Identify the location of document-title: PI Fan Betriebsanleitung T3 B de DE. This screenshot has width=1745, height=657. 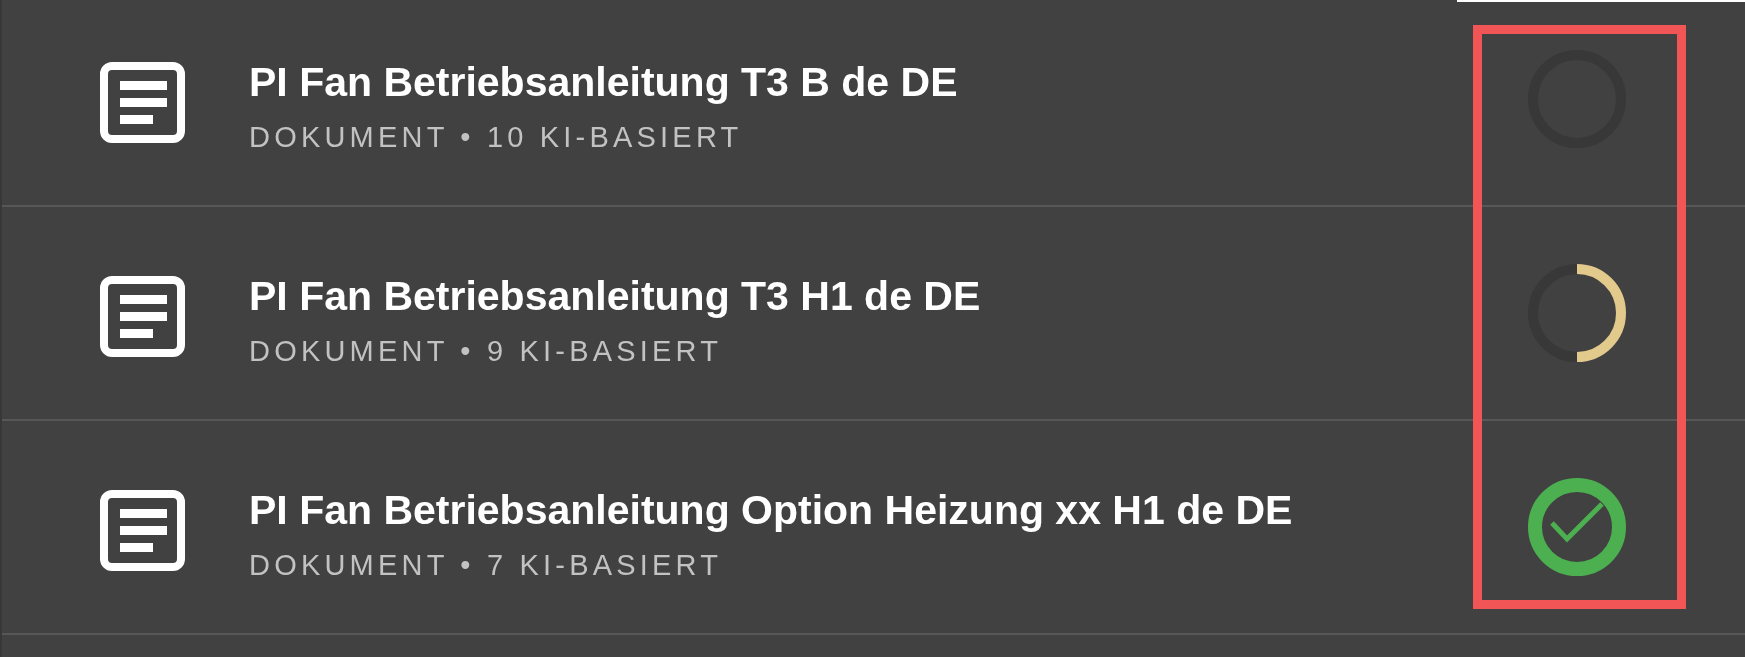
(604, 82).